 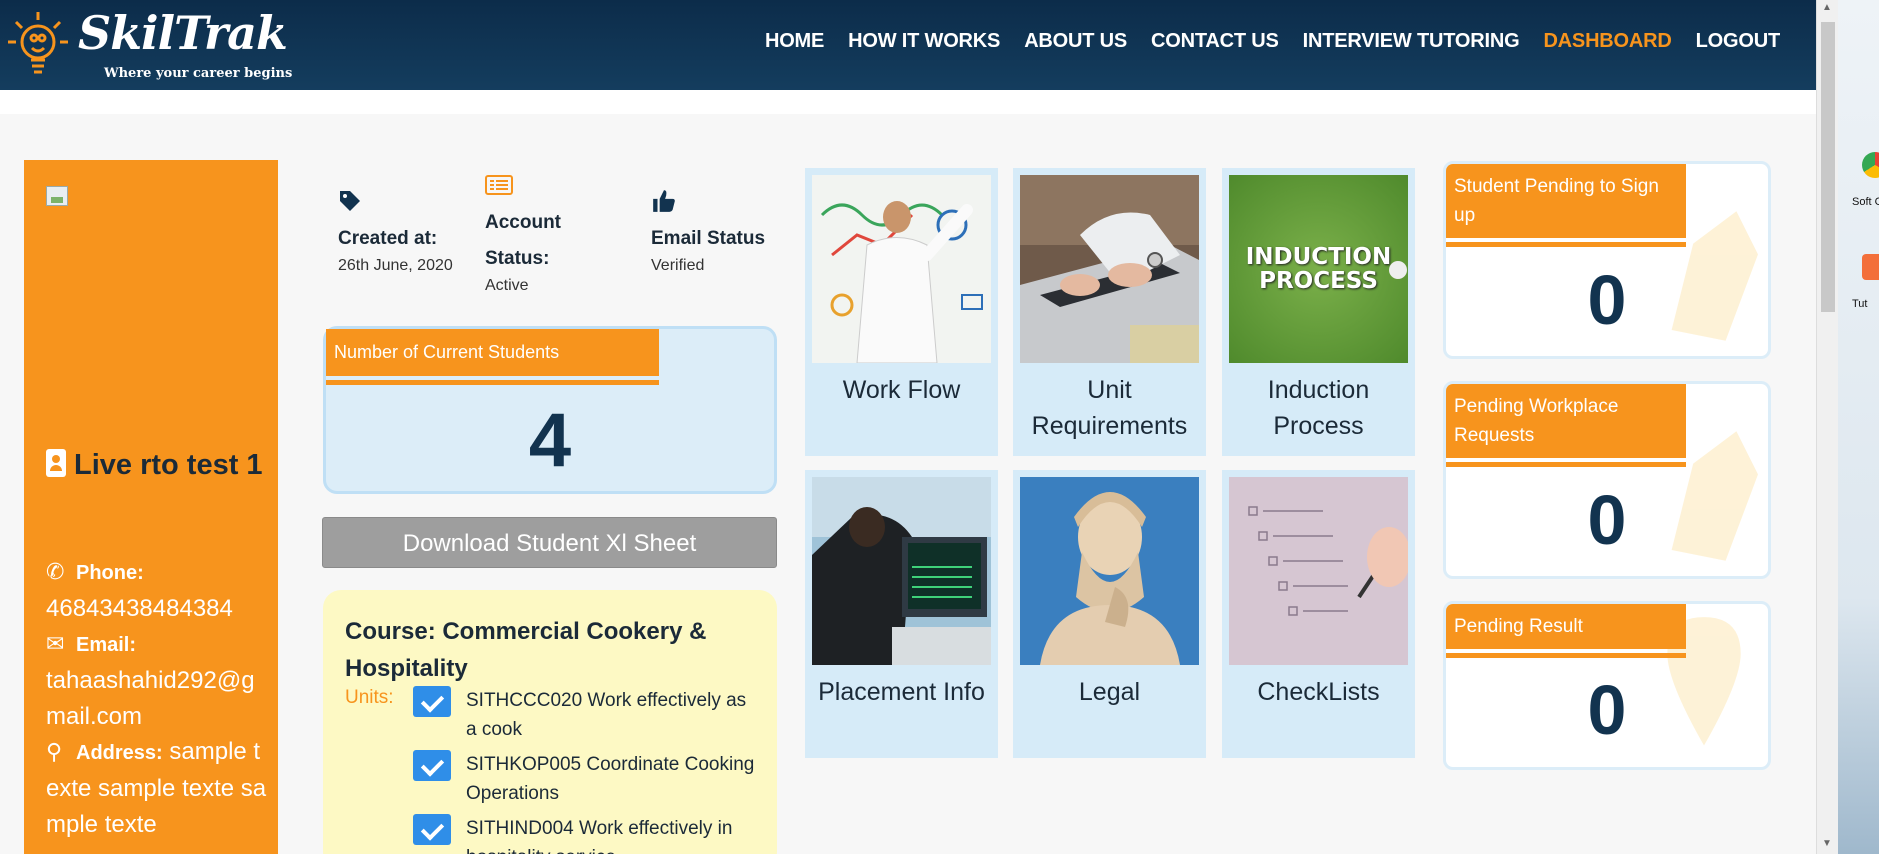 What do you see at coordinates (1865, 202) in the screenshot?
I see `desktop-icon-label: Soft G` at bounding box center [1865, 202].